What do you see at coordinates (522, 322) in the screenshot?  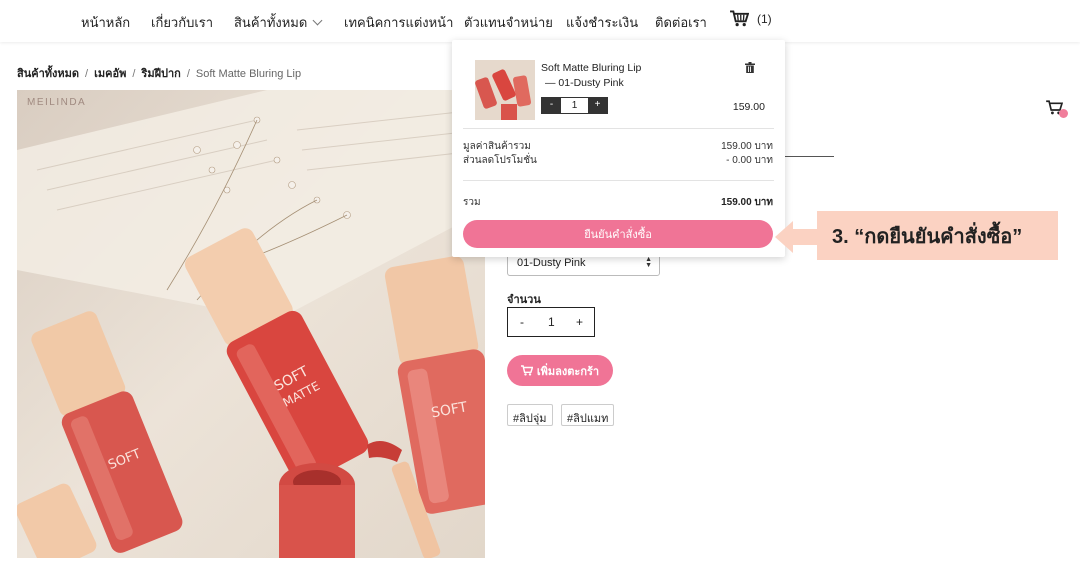 I see `quantity-decrease-button: -` at bounding box center [522, 322].